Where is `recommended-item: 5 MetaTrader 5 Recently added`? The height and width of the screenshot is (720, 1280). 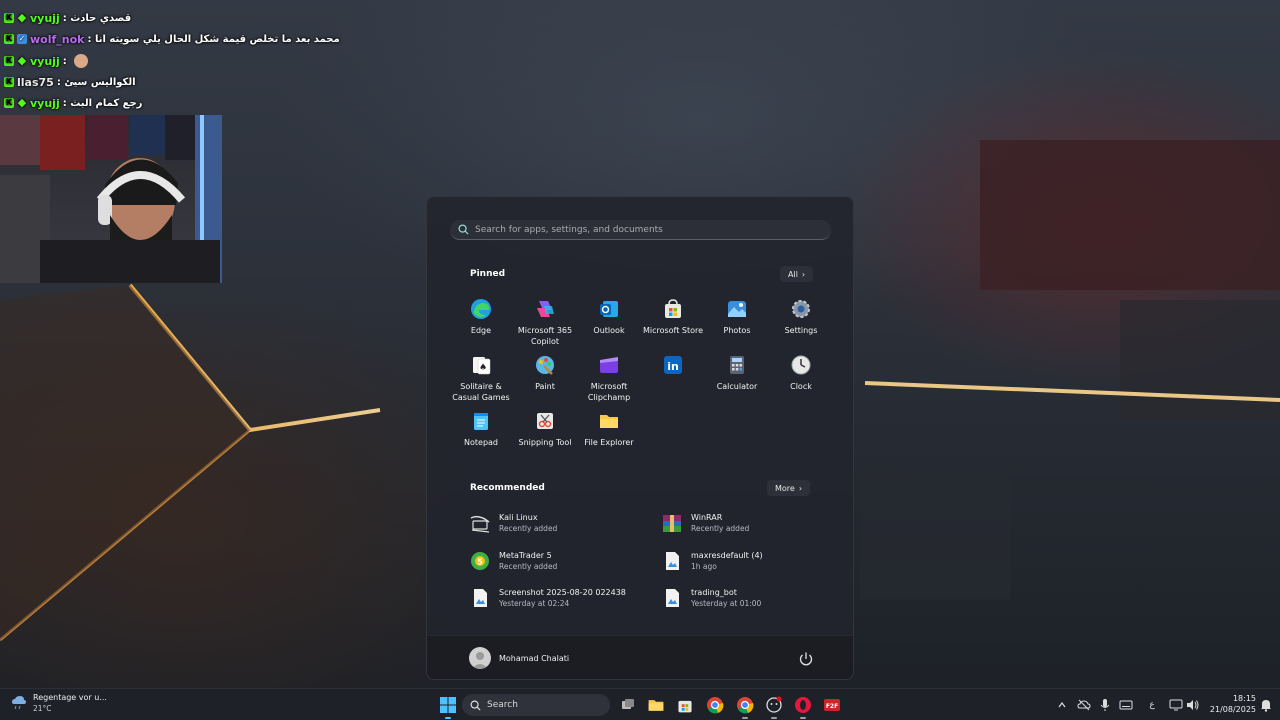
recommended-item: 5 MetaTrader 5 Recently added is located at coordinates (559, 561).